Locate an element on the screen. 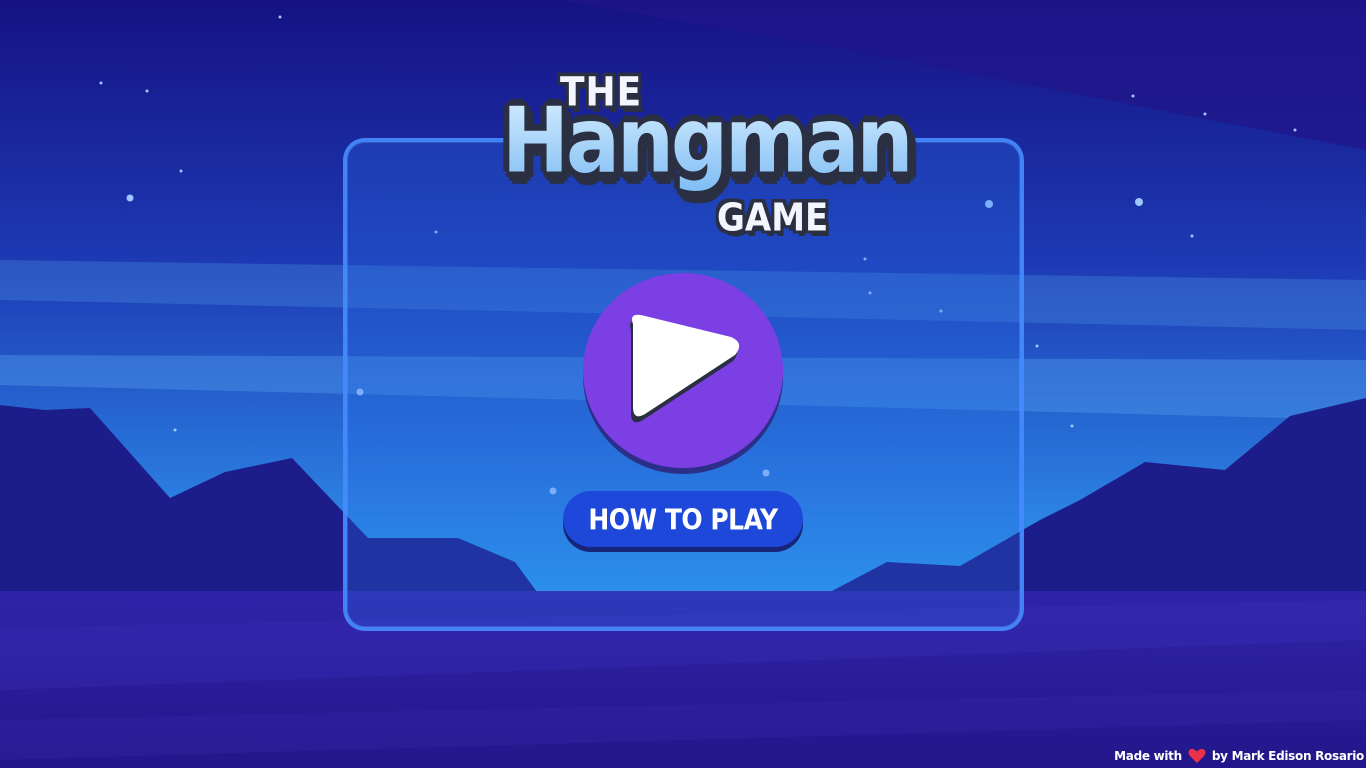 The width and height of the screenshot is (1366, 768). made-with-text: Made with is located at coordinates (1148, 756).